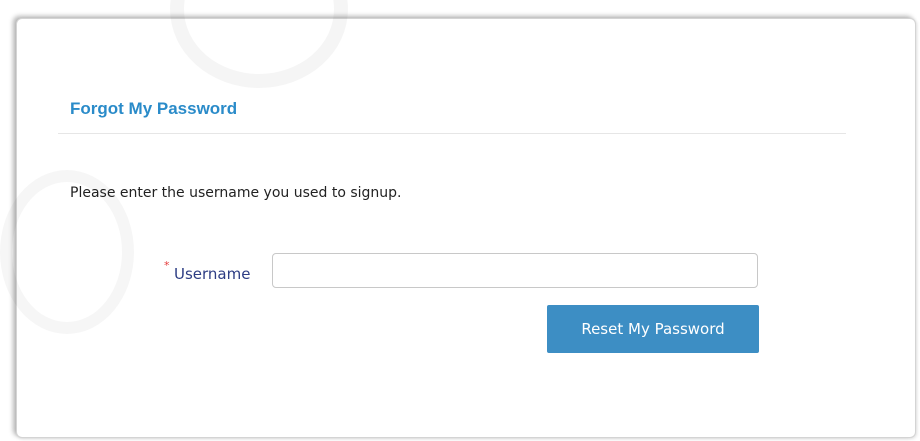 This screenshot has height=441, width=920. What do you see at coordinates (167, 265) in the screenshot?
I see `required-indicator: *` at bounding box center [167, 265].